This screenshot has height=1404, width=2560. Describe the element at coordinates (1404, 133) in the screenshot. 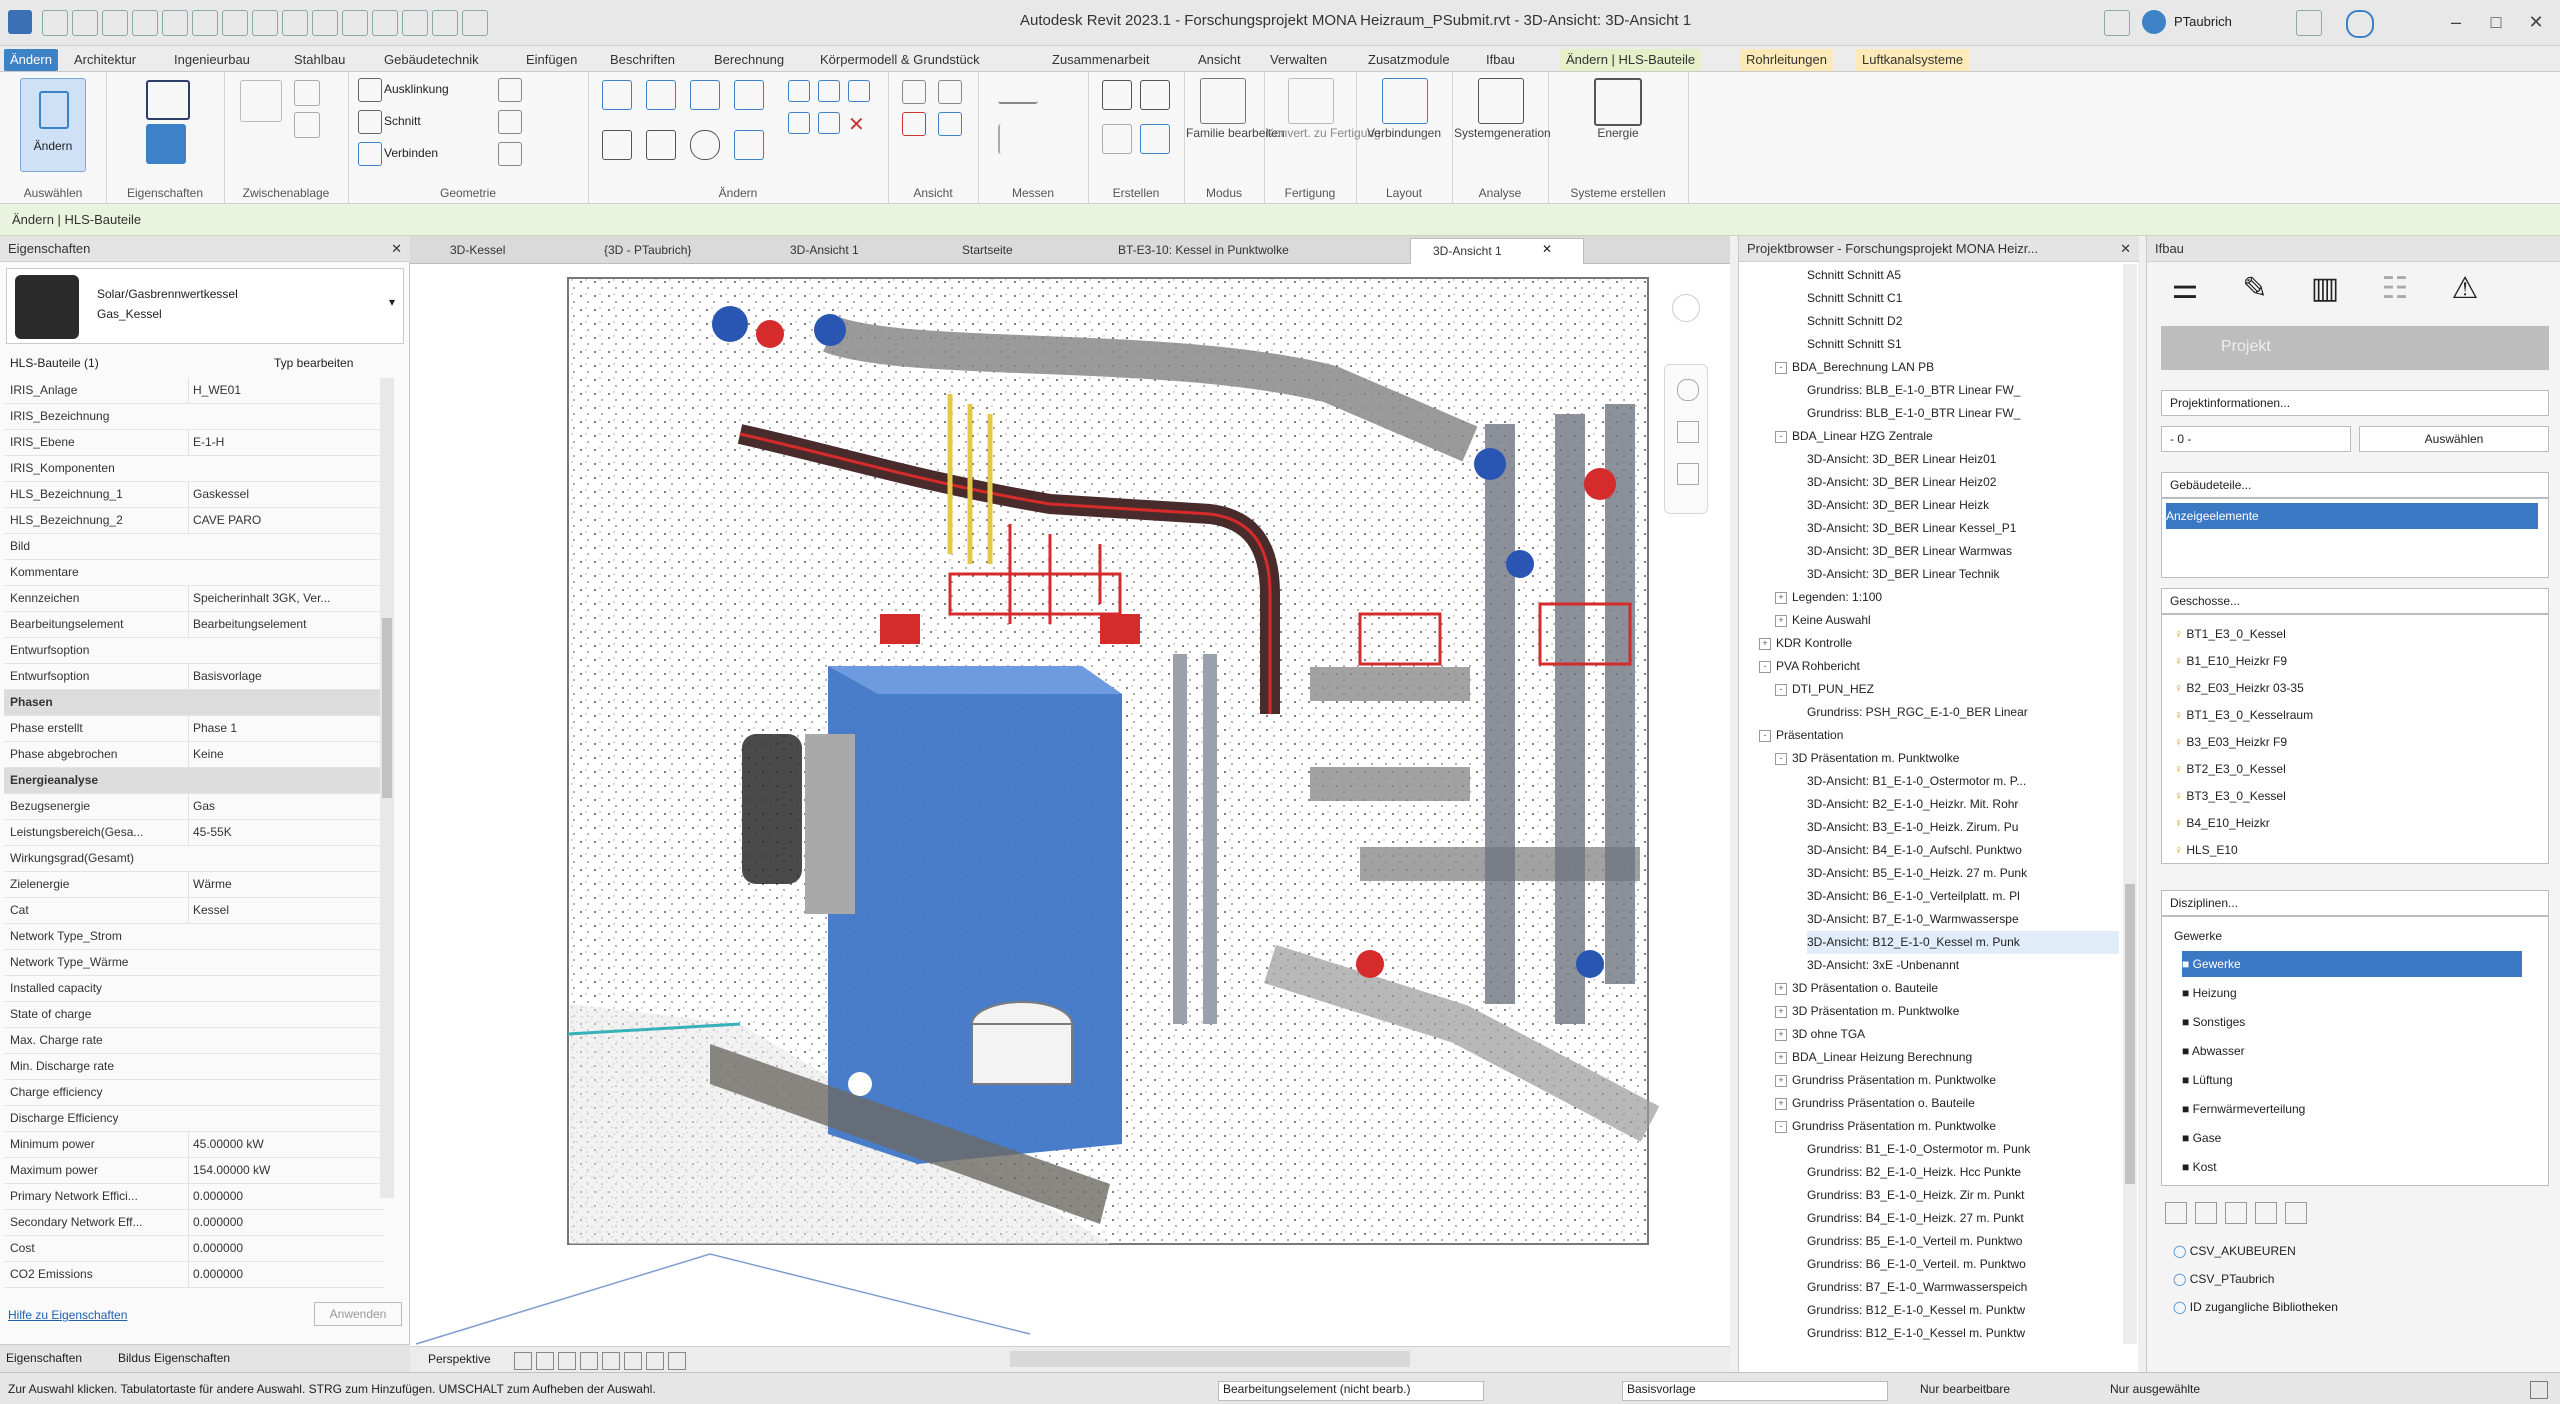

I see `connect-into-label: Verbindungen` at that location.